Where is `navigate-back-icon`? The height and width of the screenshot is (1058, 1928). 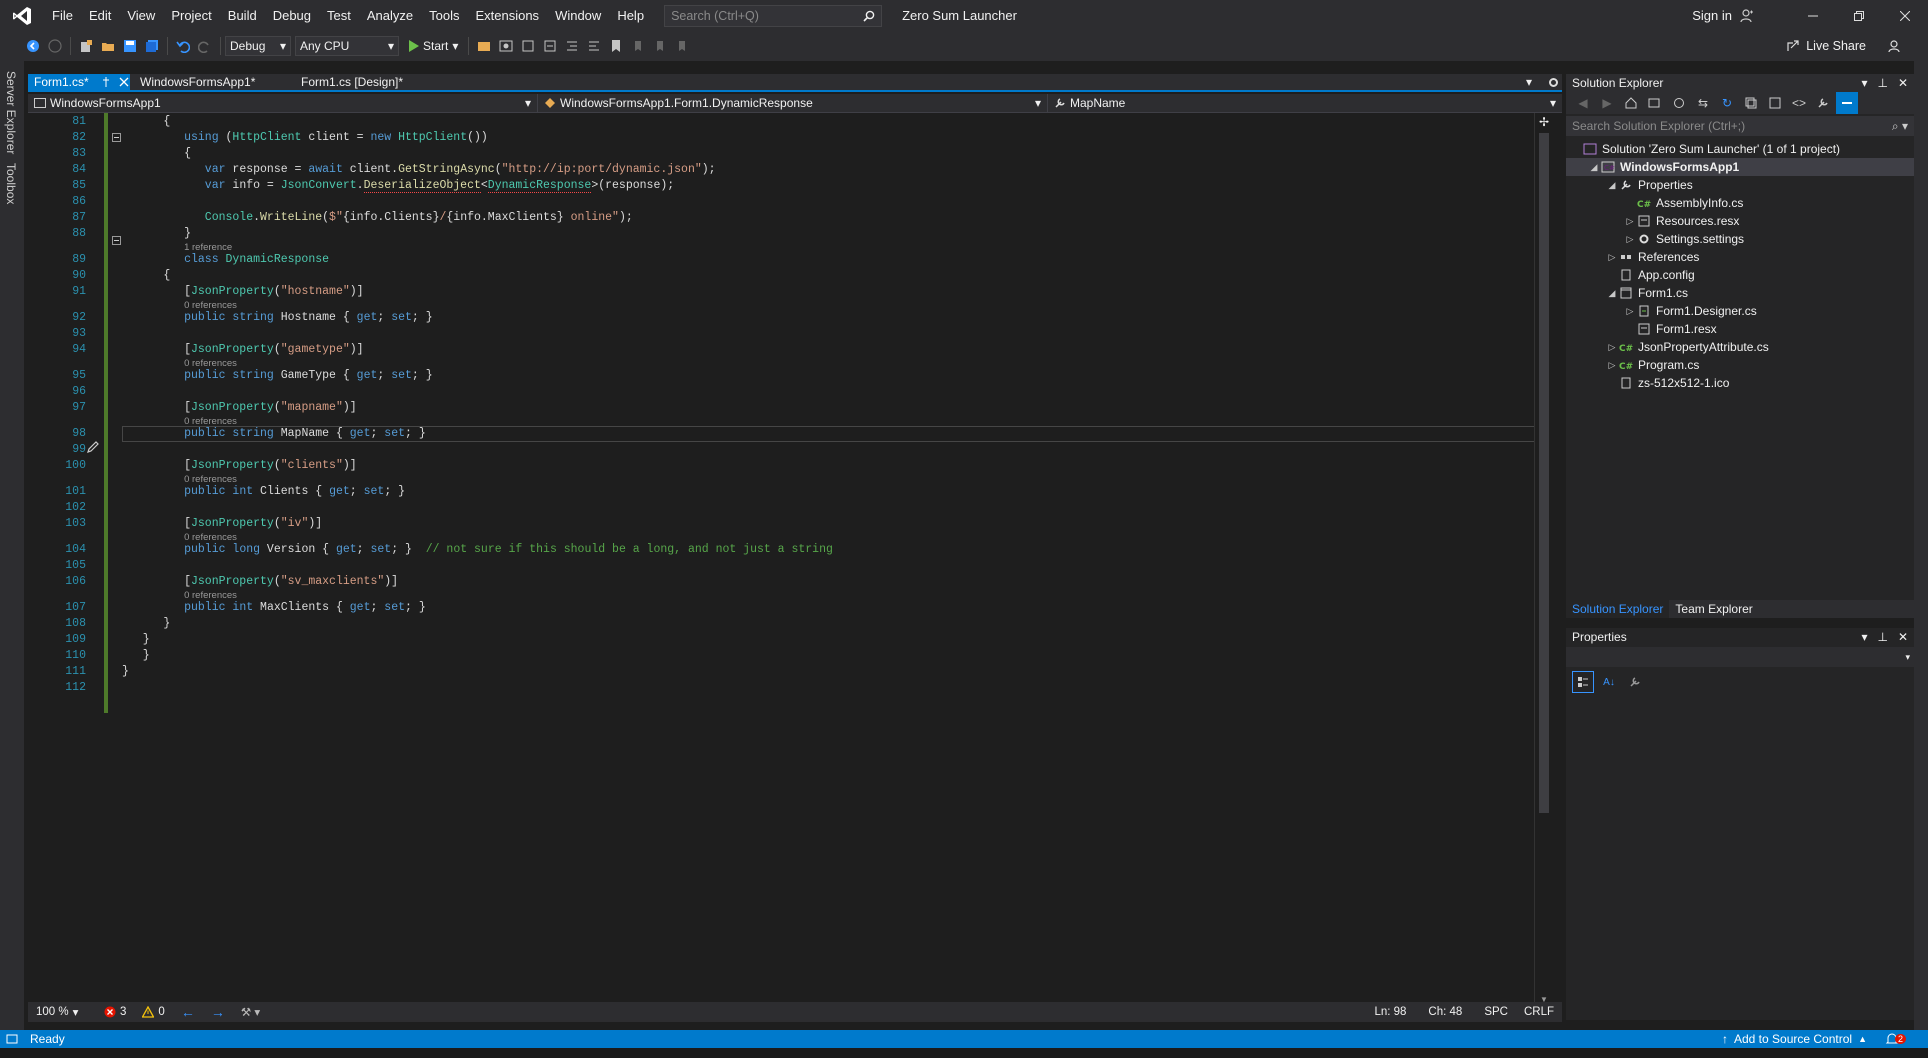
navigate-back-icon is located at coordinates (33, 46).